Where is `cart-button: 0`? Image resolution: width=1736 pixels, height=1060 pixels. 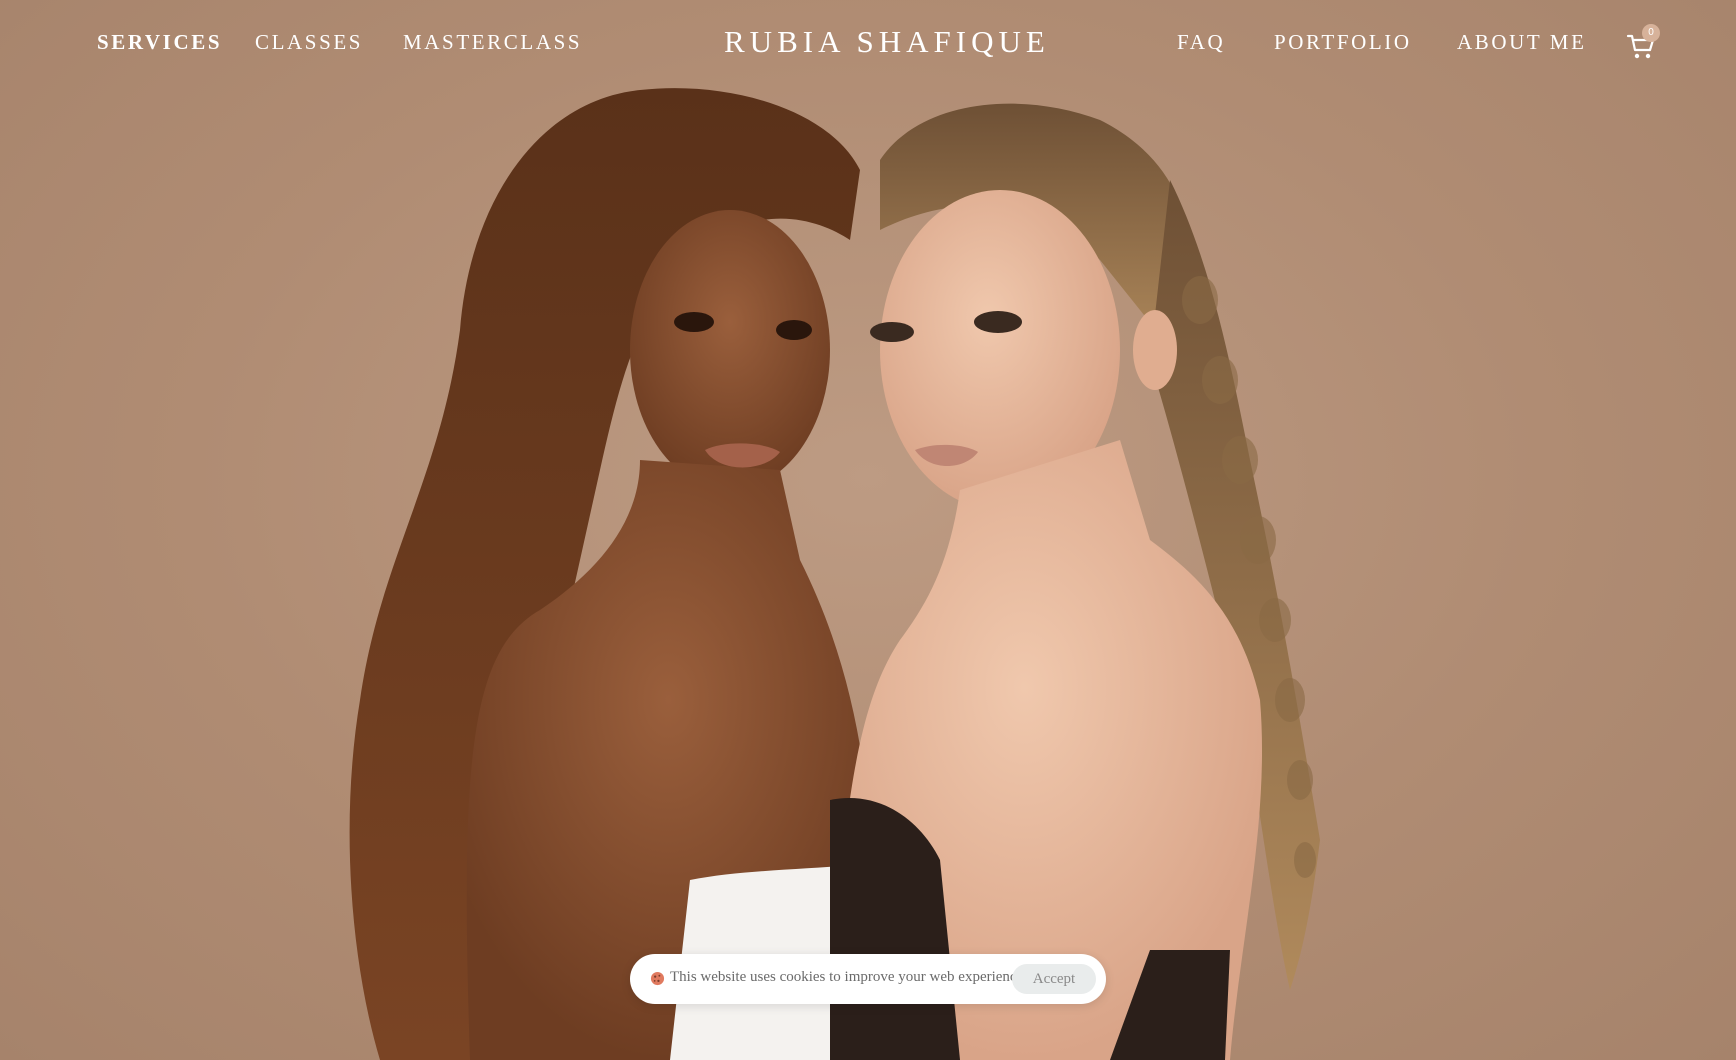
cart-button: 0 is located at coordinates (1646, 44).